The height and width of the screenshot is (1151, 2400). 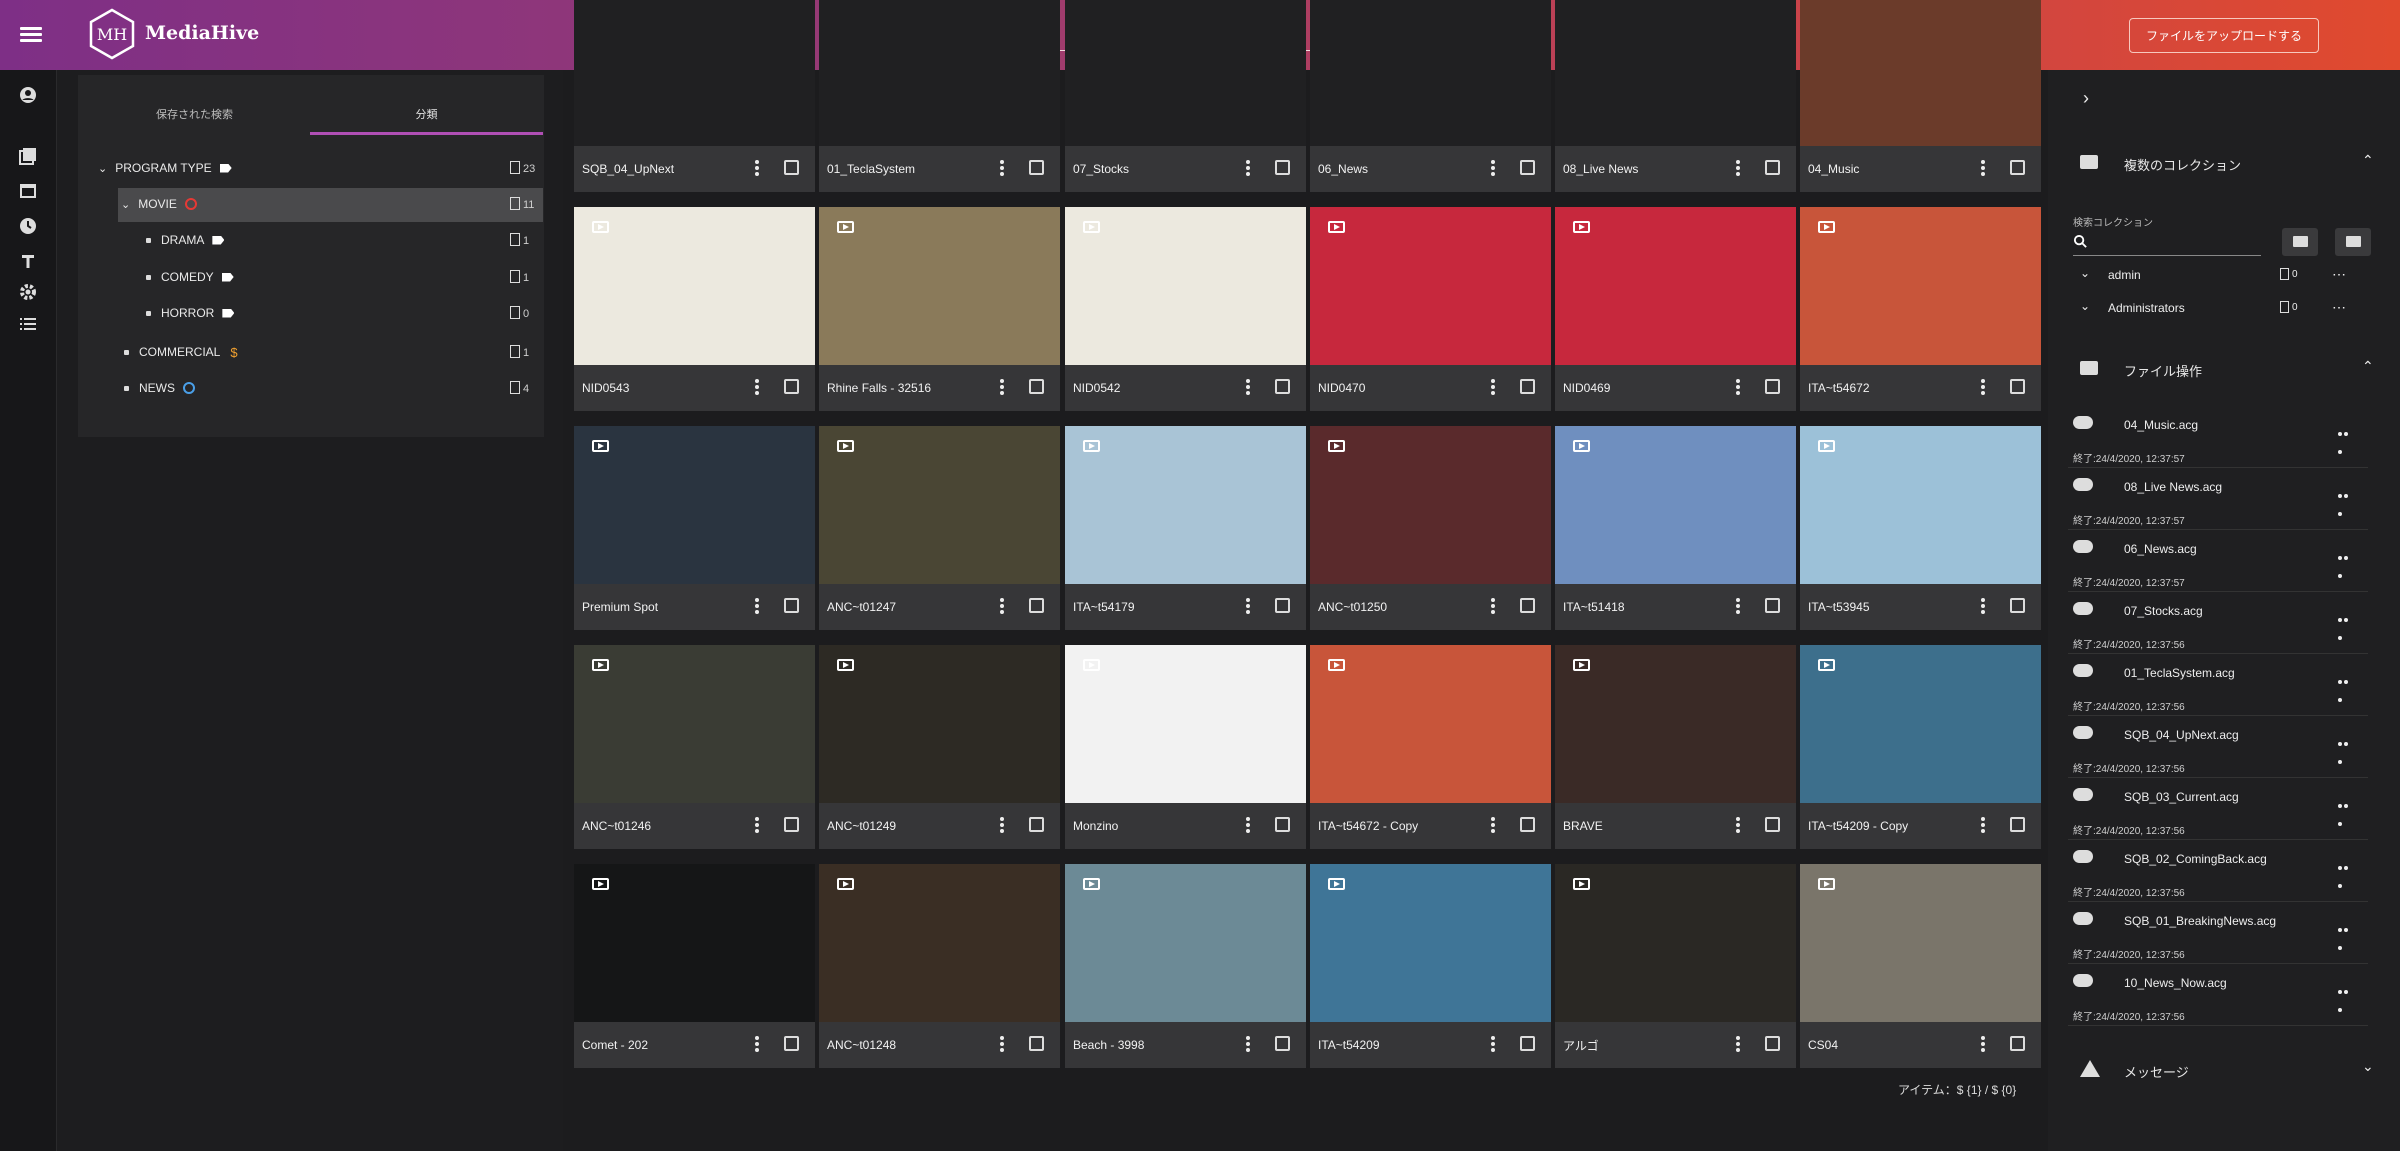 I want to click on tree-item-horror: HORROR 0, so click(x=344, y=313).